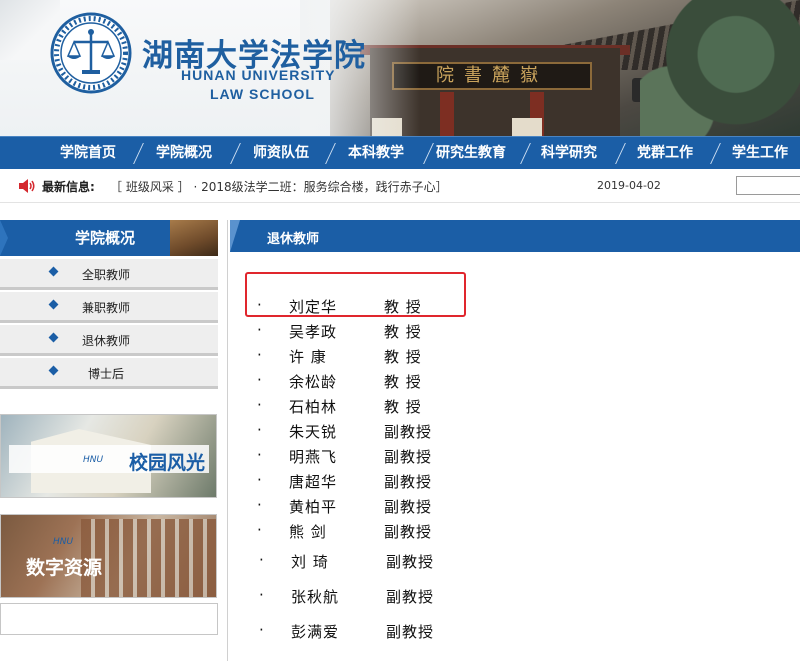 This screenshot has width=800, height=661. I want to click on teacher-name: 张秋航, so click(315, 597).